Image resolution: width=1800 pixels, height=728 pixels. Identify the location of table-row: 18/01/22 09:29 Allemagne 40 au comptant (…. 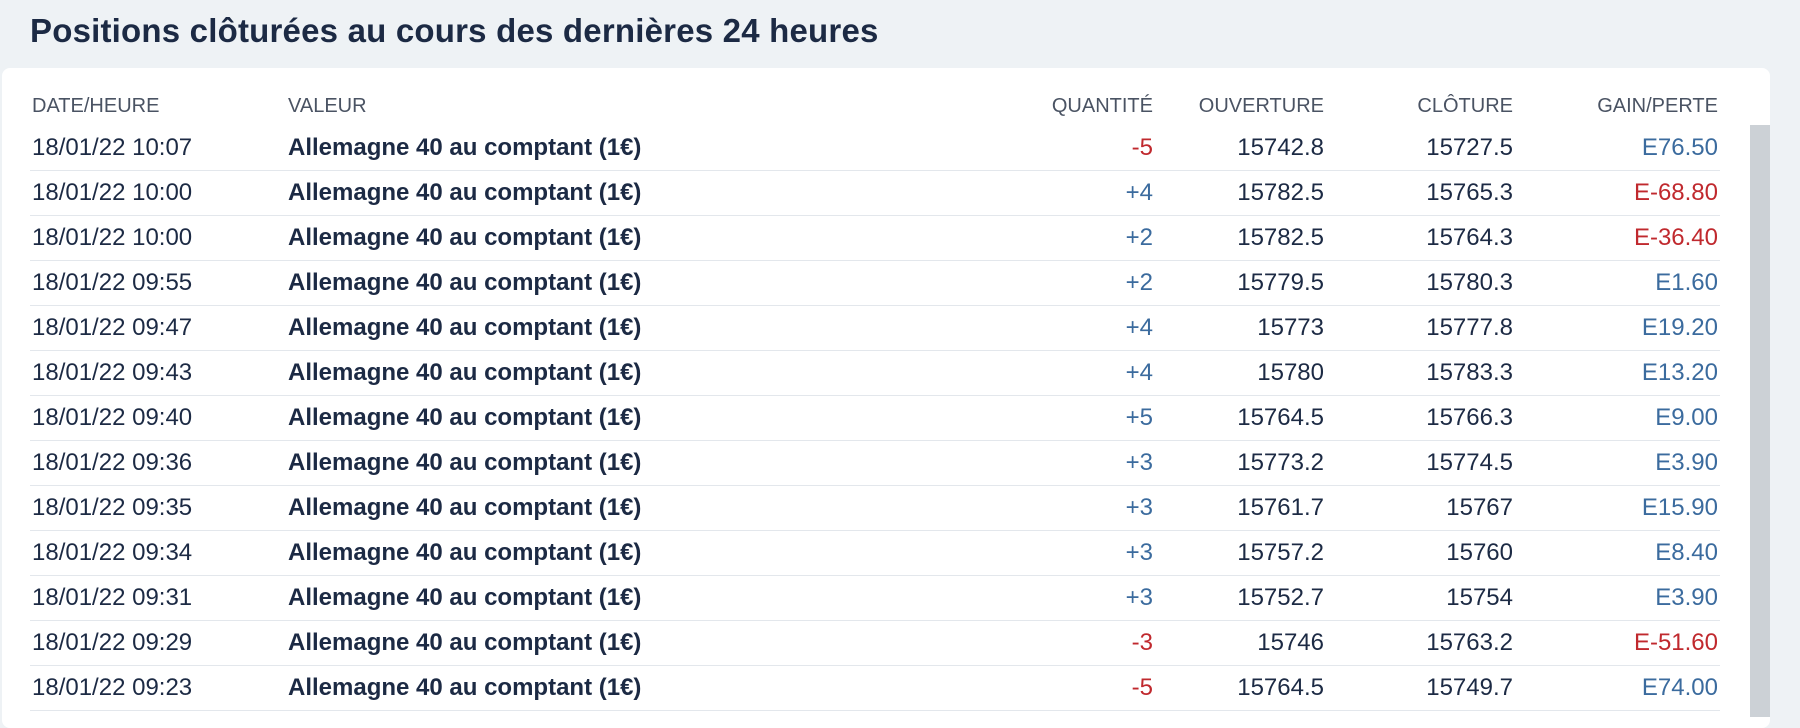
(875, 643).